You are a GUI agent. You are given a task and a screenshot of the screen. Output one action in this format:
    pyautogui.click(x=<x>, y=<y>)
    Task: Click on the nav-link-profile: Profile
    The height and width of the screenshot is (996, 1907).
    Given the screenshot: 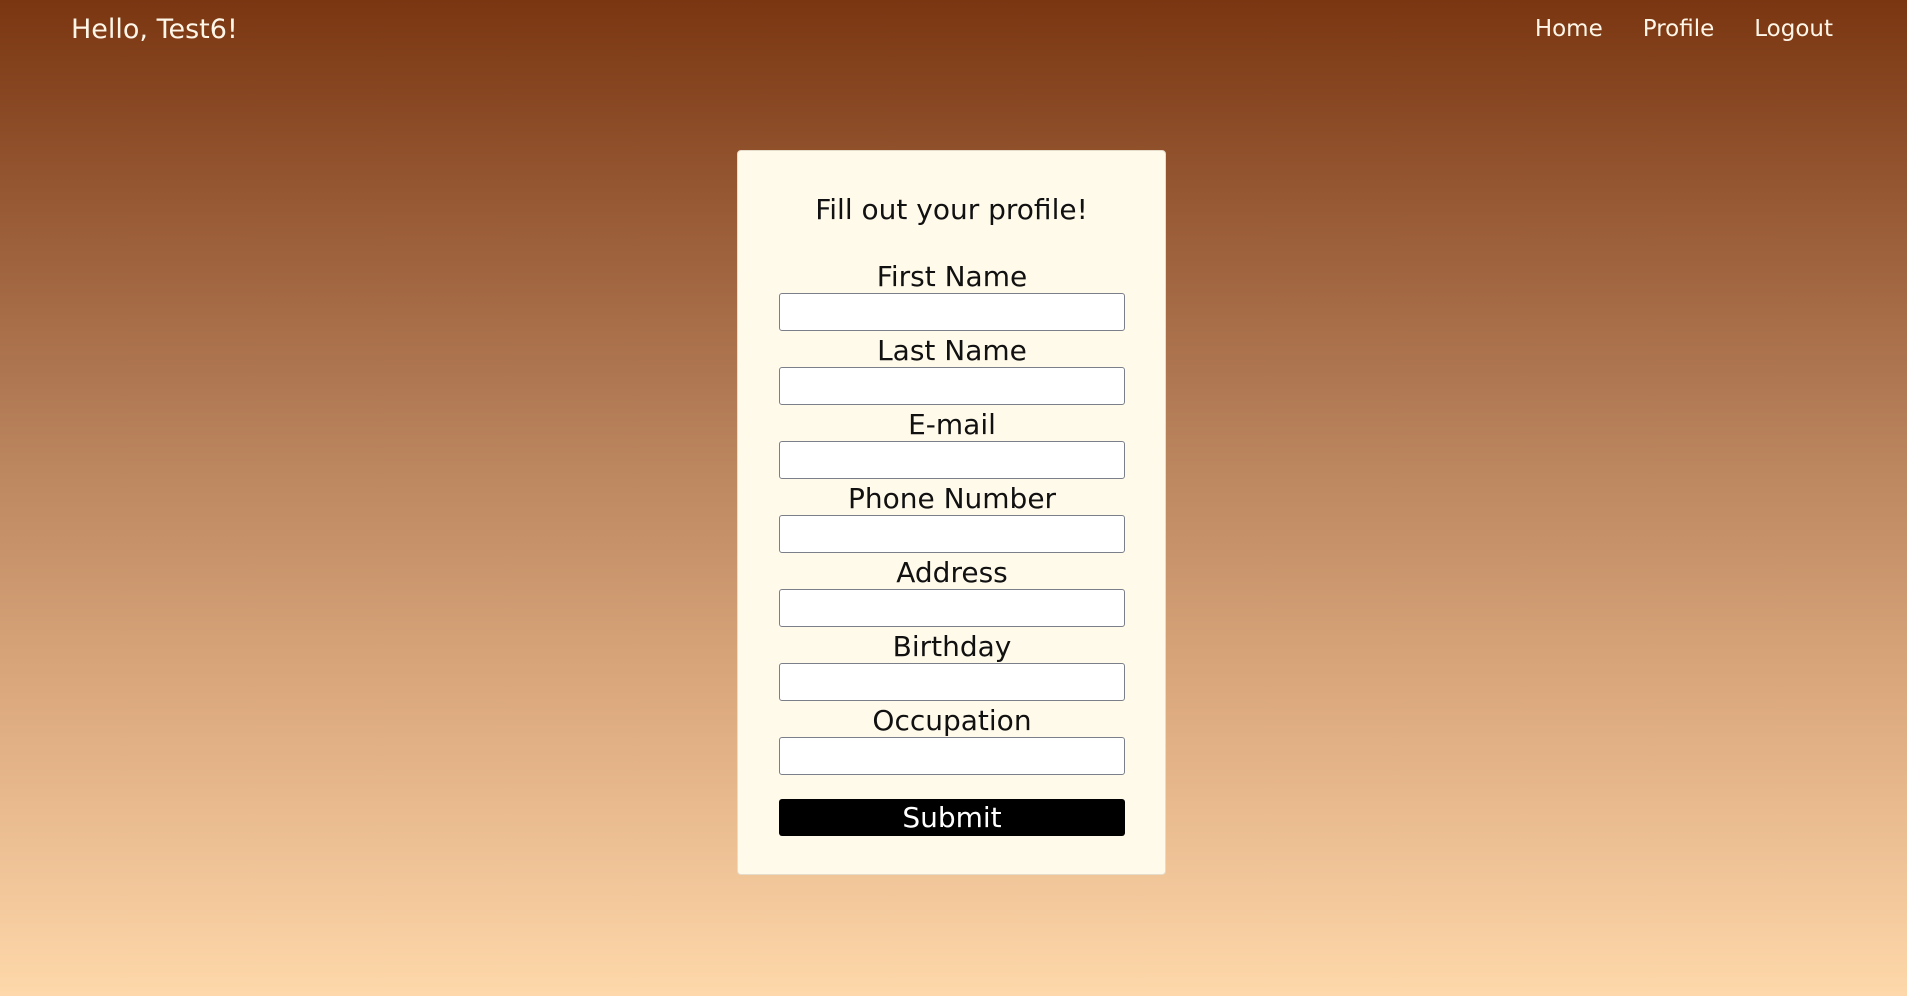 What is the action you would take?
    pyautogui.click(x=1679, y=29)
    